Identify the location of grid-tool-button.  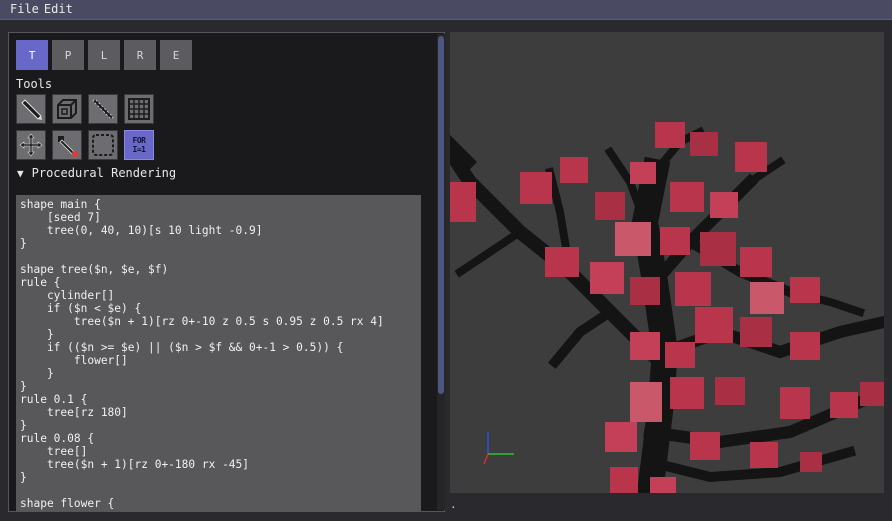
(139, 109).